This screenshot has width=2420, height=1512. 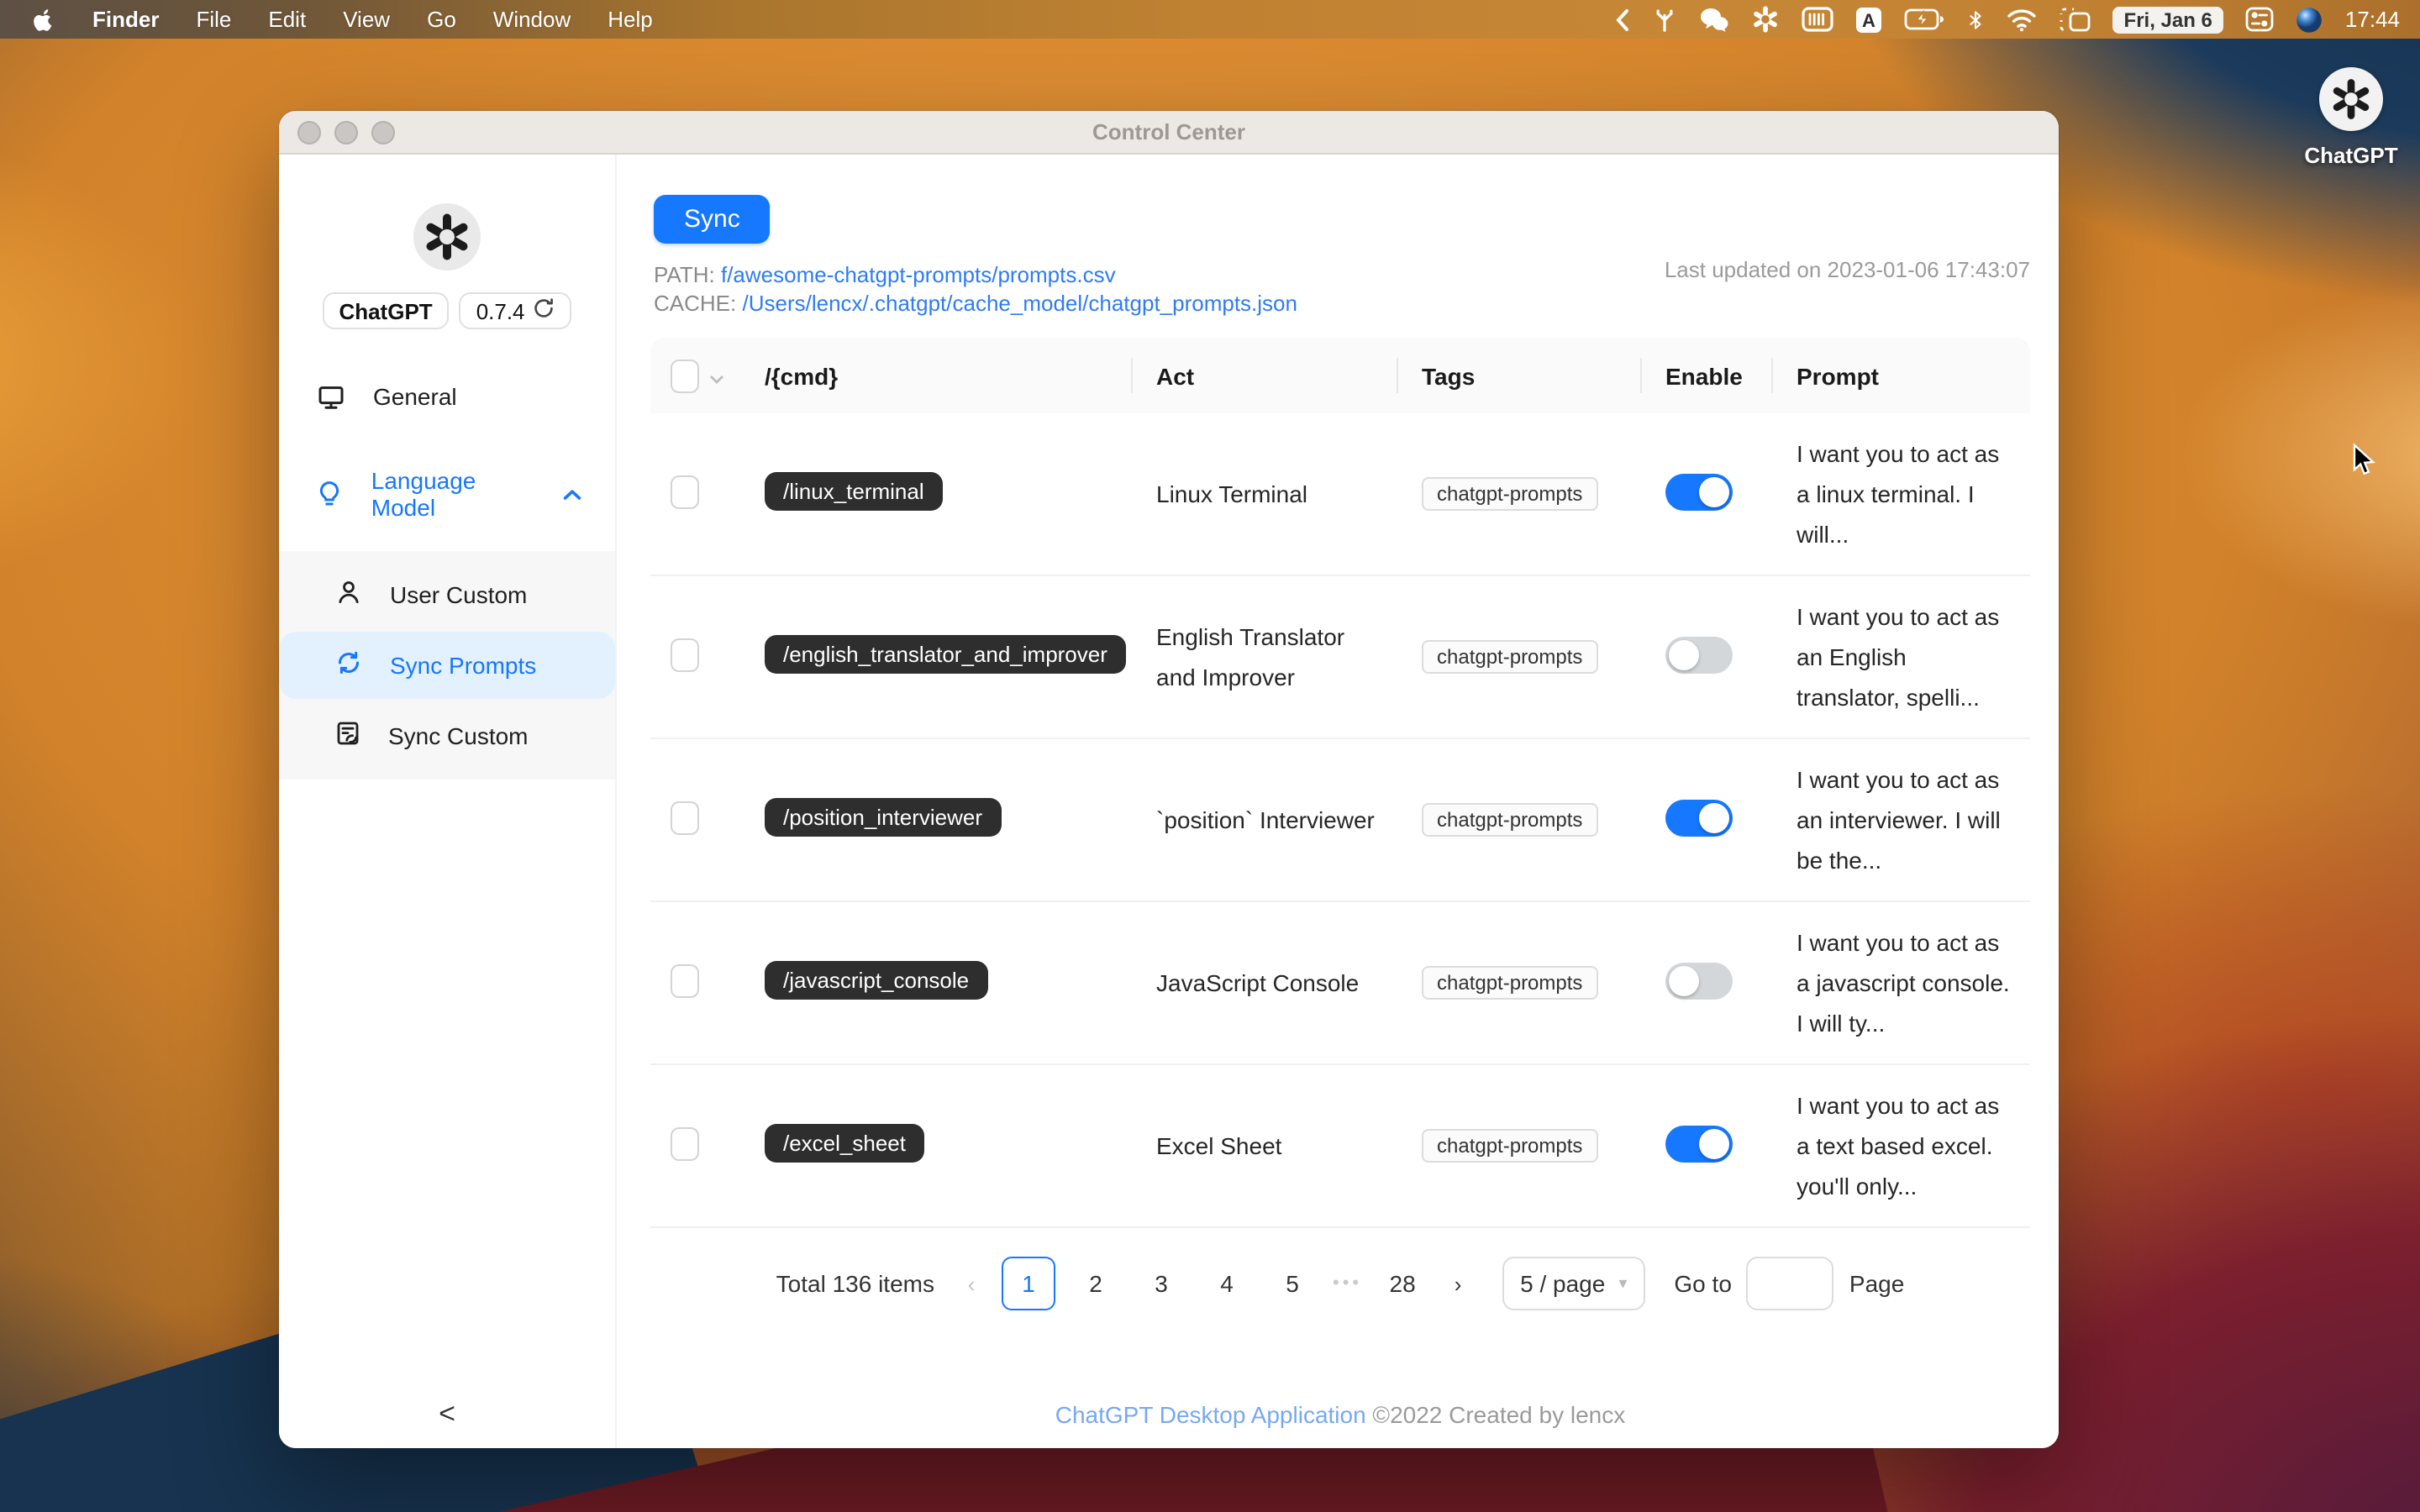 What do you see at coordinates (1817, 19) in the screenshot?
I see `barcode-icon` at bounding box center [1817, 19].